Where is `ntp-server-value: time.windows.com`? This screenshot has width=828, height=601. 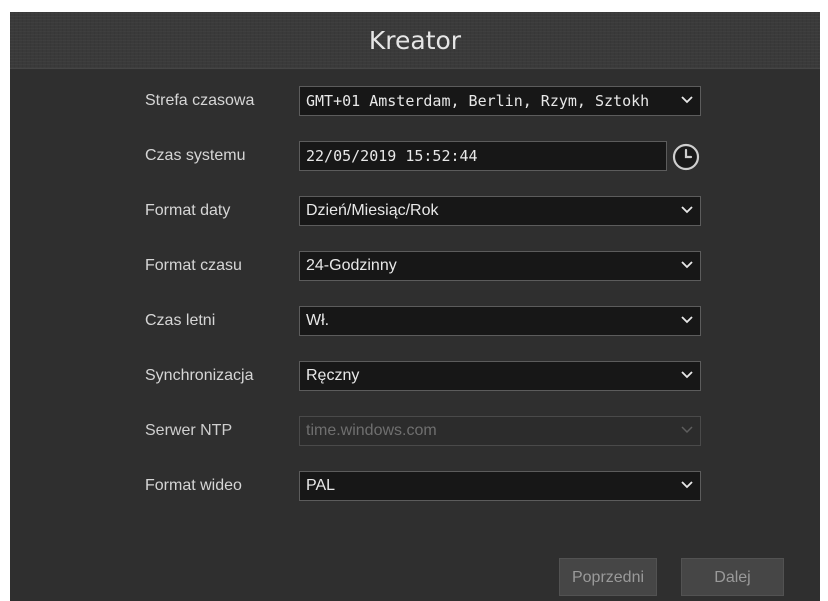 ntp-server-value: time.windows.com is located at coordinates (371, 430).